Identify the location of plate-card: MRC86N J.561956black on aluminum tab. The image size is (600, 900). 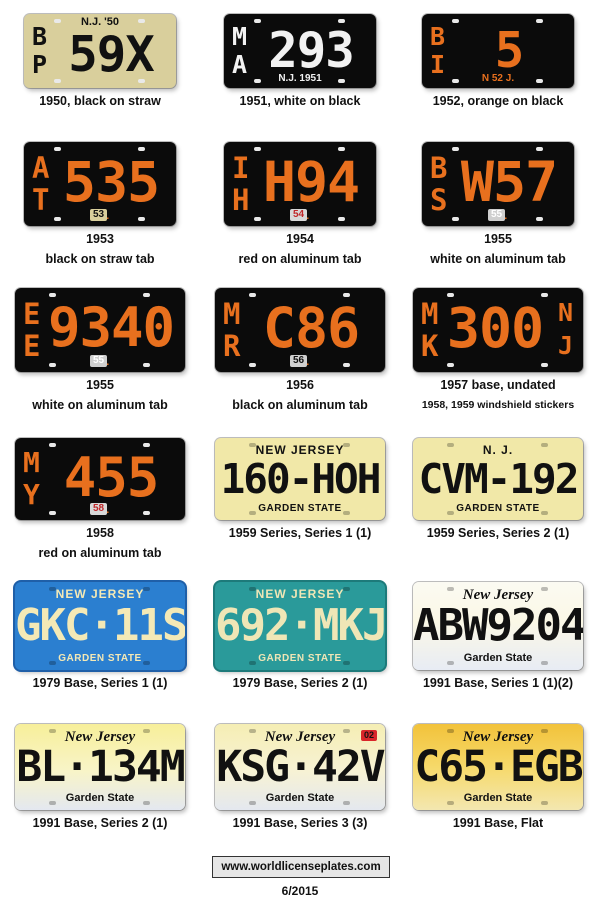
(300, 351).